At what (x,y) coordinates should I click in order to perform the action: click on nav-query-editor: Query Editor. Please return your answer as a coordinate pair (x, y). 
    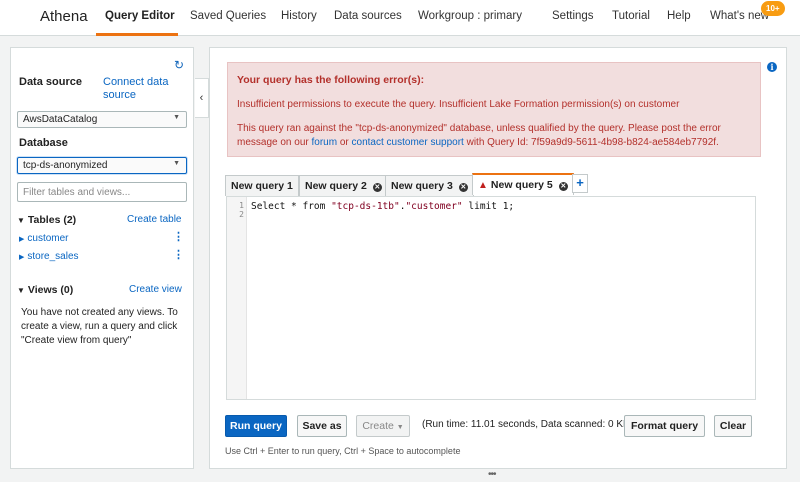
    Looking at the image, I should click on (140, 16).